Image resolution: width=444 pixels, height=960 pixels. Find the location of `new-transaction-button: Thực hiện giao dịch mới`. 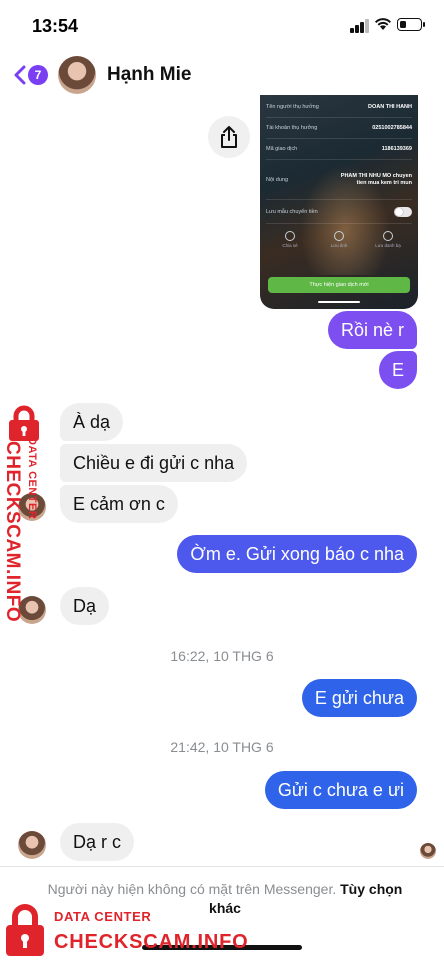

new-transaction-button: Thực hiện giao dịch mới is located at coordinates (339, 285).